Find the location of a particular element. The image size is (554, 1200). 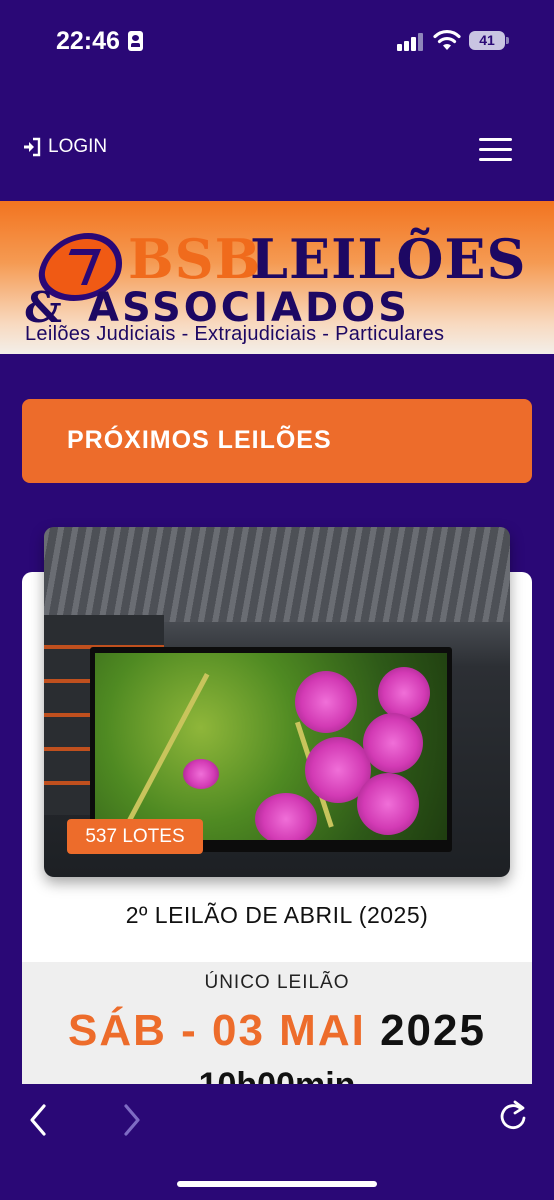

proximos-leiloes-button: PRÓXIMOS LEILÕES is located at coordinates (277, 441).